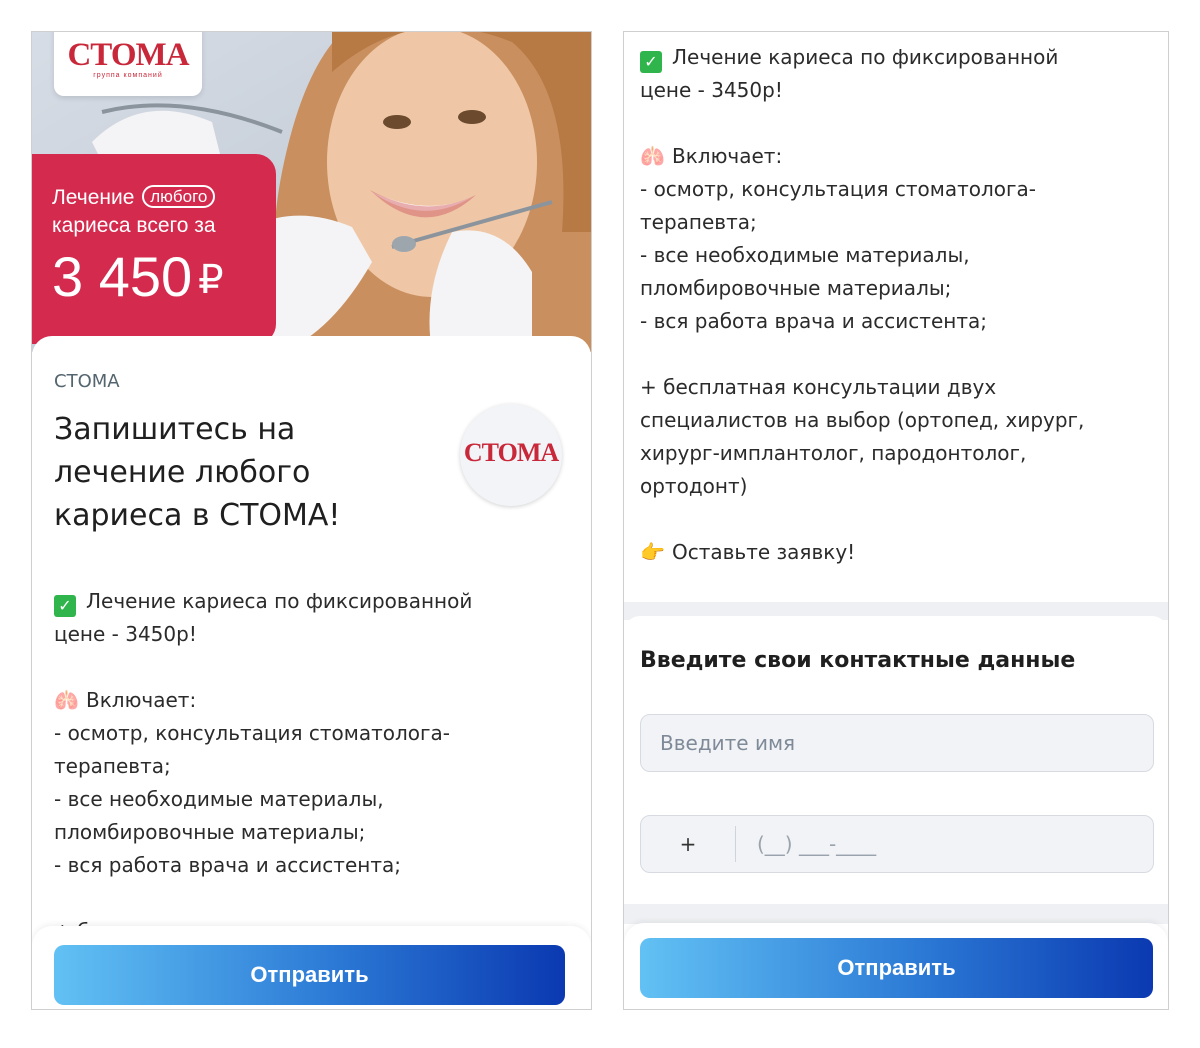 Image resolution: width=1200 pixels, height=1048 pixels. I want to click on ruble-sign: ₽, so click(211, 280).